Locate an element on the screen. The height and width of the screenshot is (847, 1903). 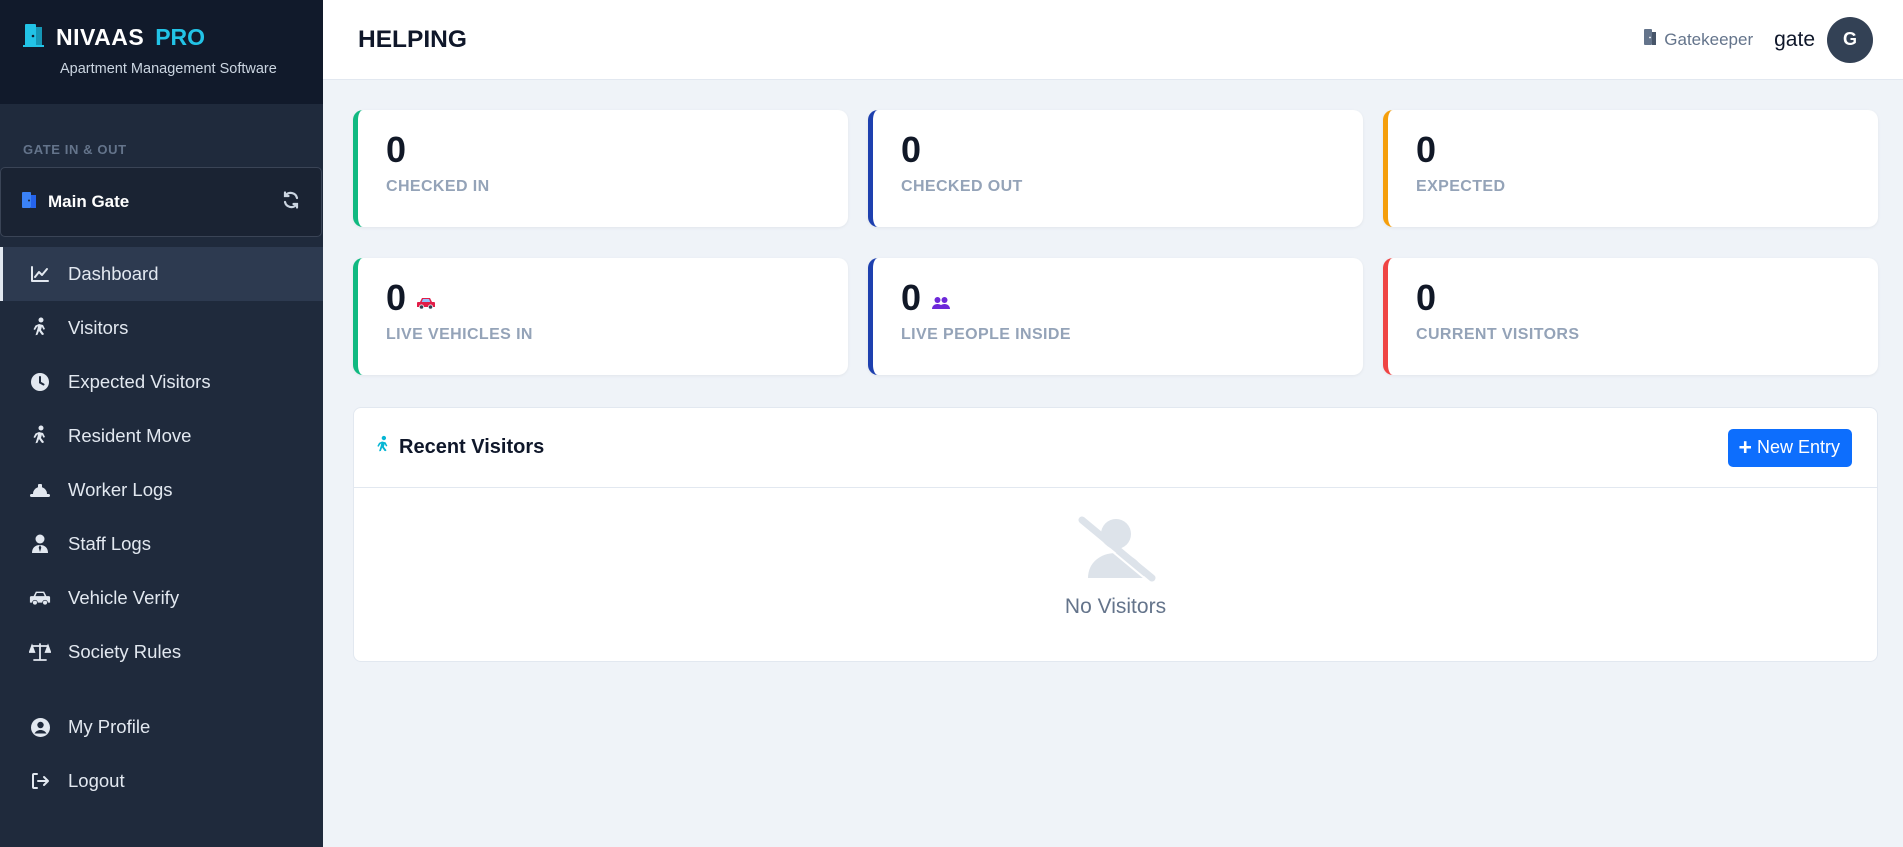
stat-label: EXPECTED is located at coordinates (1461, 186).